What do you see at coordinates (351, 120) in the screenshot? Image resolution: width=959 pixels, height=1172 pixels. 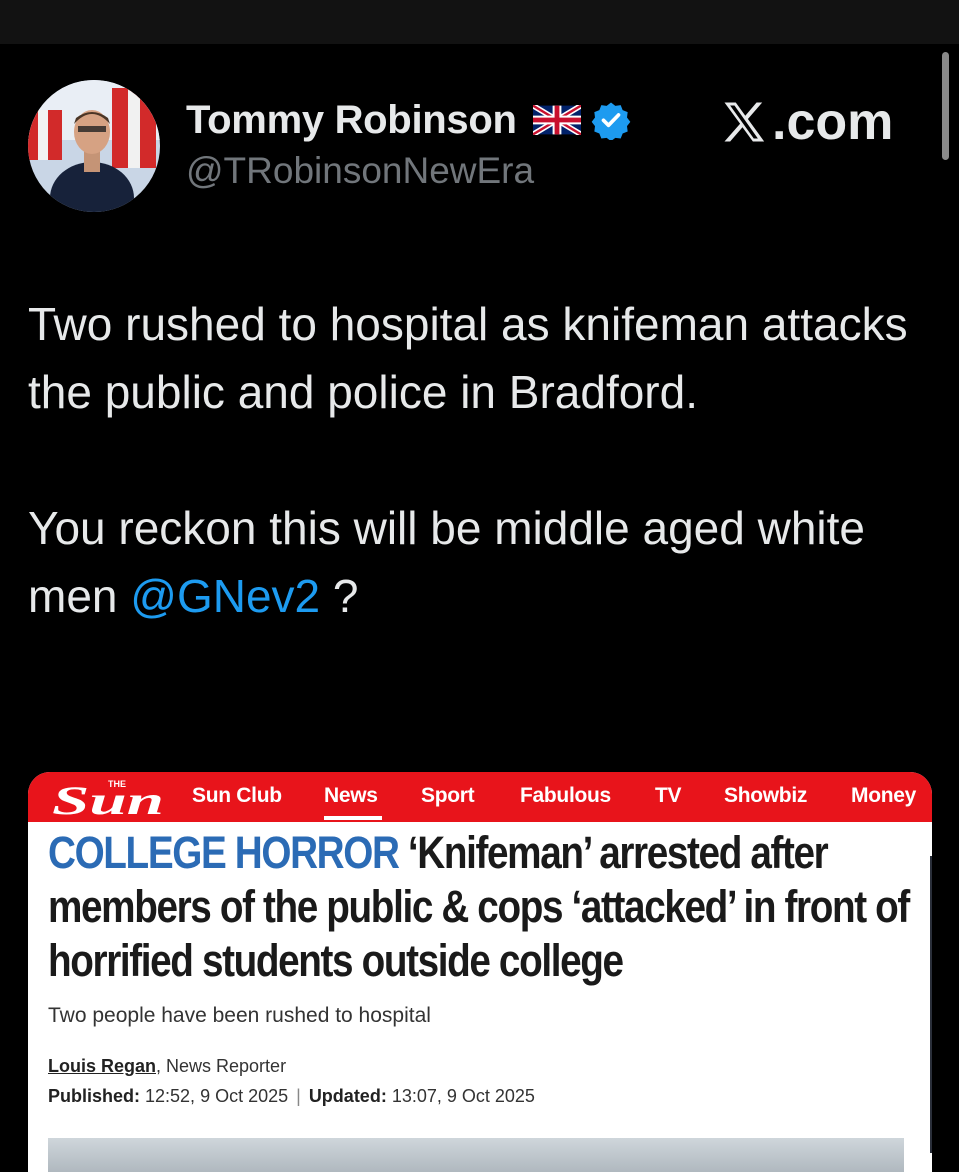 I see `author-name: Tommy Robinson` at bounding box center [351, 120].